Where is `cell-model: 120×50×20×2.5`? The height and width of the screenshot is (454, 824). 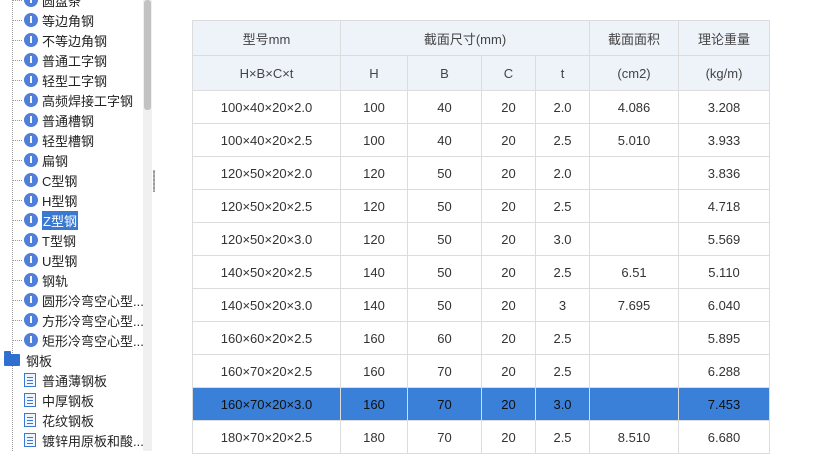 cell-model: 120×50×20×2.5 is located at coordinates (266, 206).